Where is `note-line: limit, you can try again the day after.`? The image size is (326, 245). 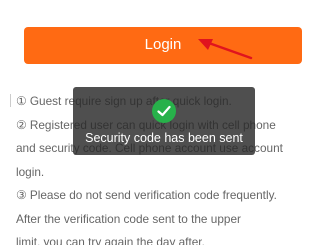 note-line: limit, you can try again the day after. is located at coordinates (110, 240).